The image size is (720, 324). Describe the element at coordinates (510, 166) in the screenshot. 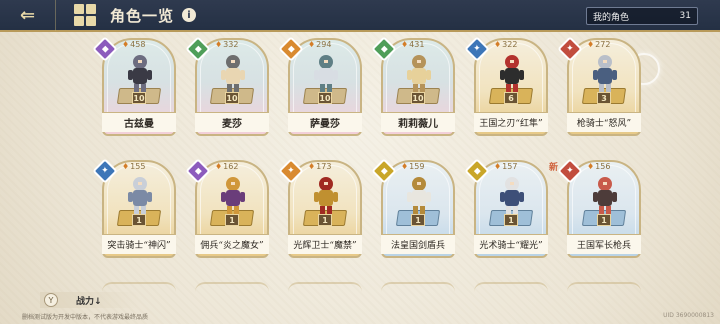

I see `power-number: 157` at that location.